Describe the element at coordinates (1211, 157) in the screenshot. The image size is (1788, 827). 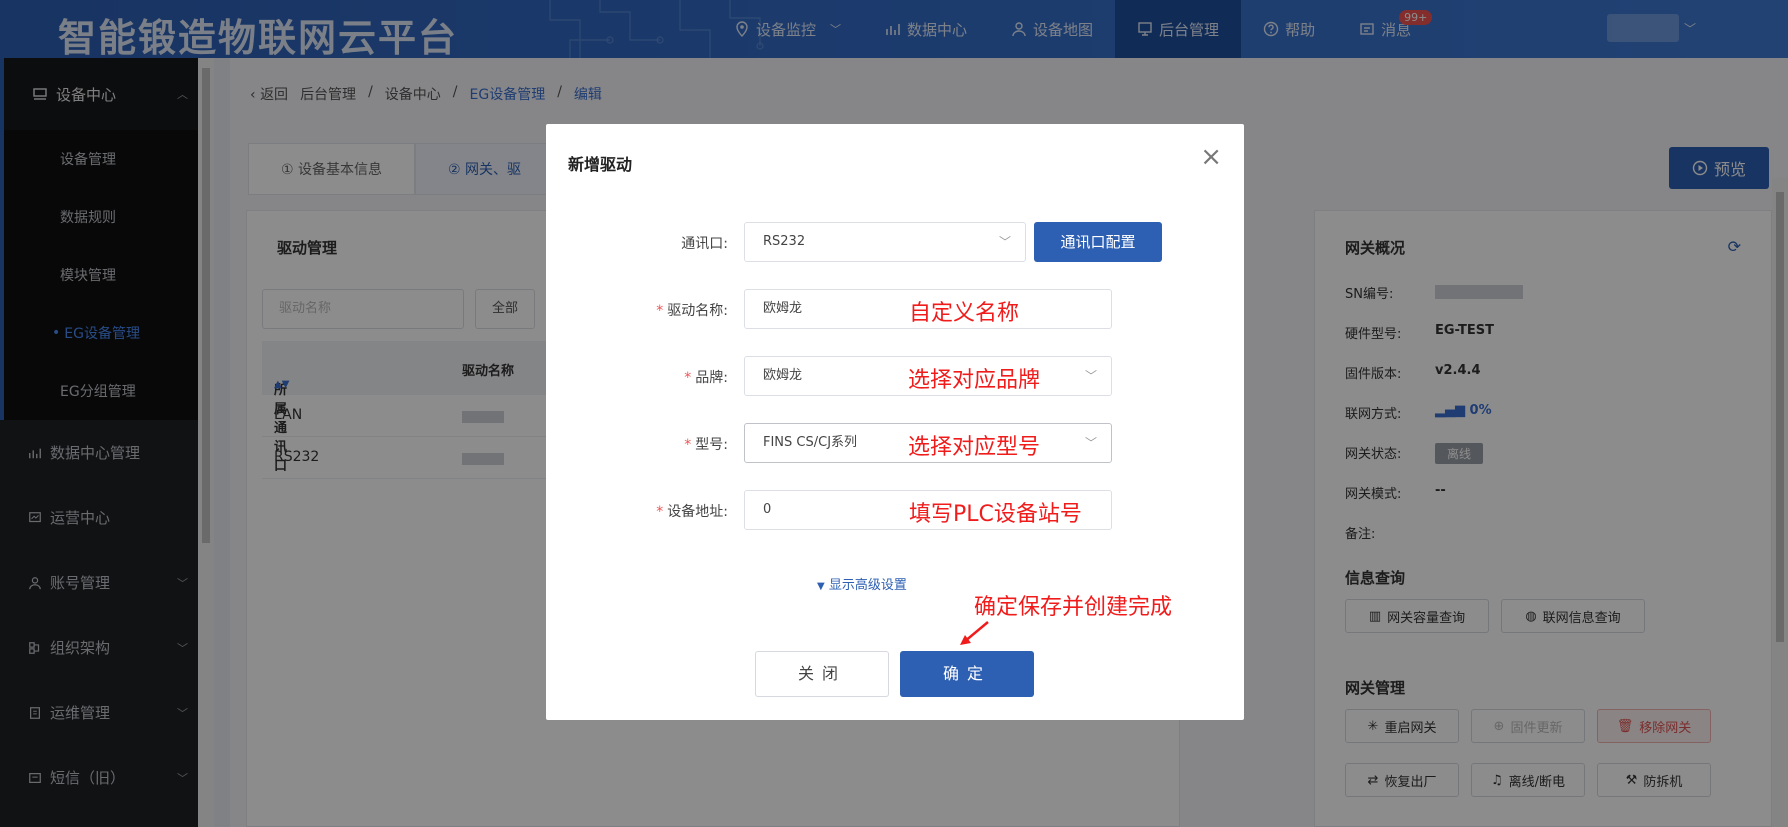
I see `close-icon: ×` at that location.